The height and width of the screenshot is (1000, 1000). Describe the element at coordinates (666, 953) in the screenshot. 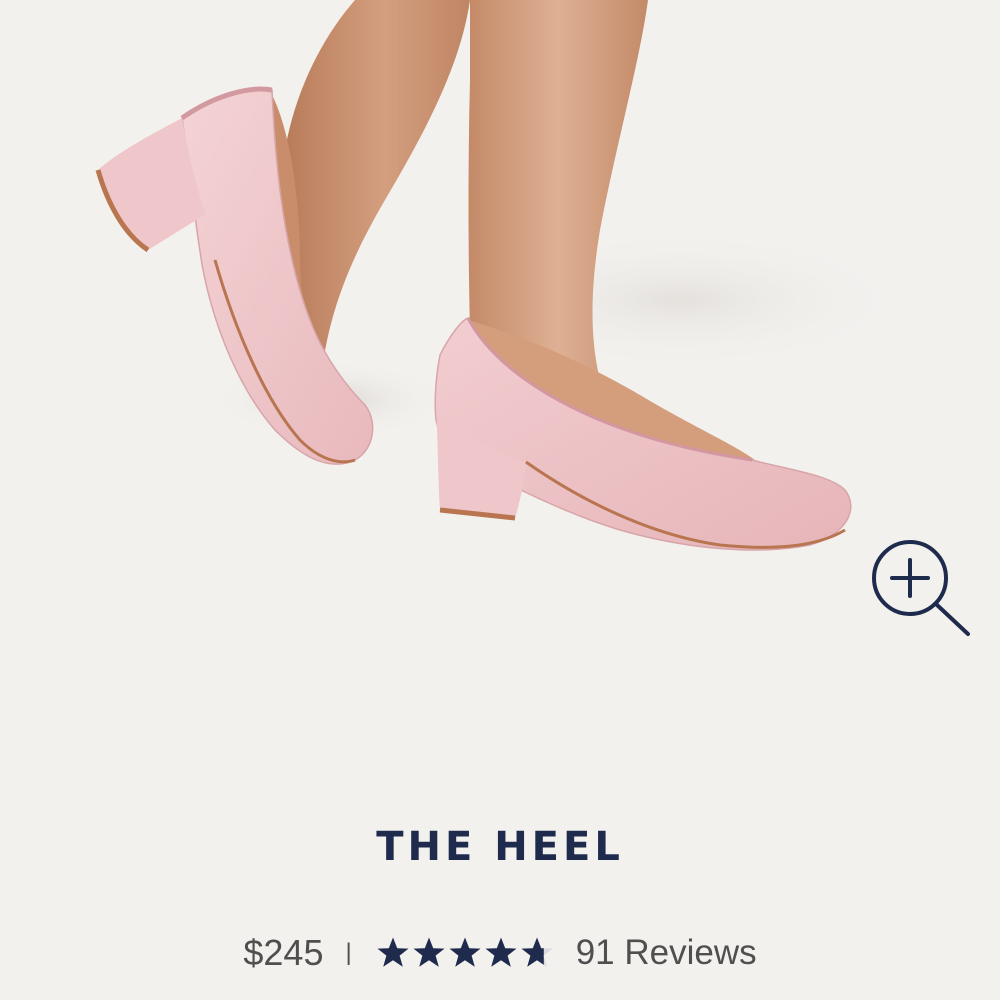

I see `reviews-link: 91 Reviews` at that location.